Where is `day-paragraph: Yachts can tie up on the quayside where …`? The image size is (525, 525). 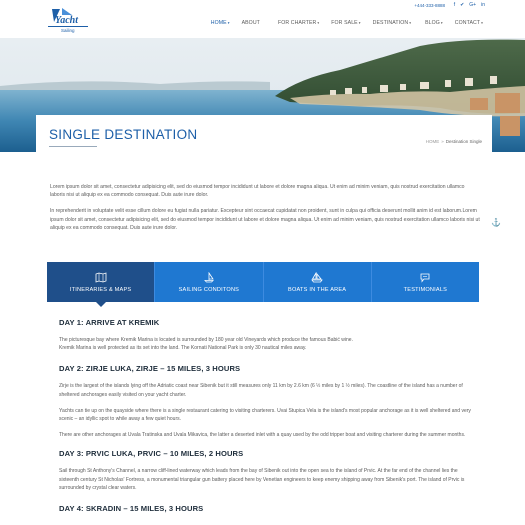
day-paragraph: Yachts can tie up on the quayside where … is located at coordinates (265, 415).